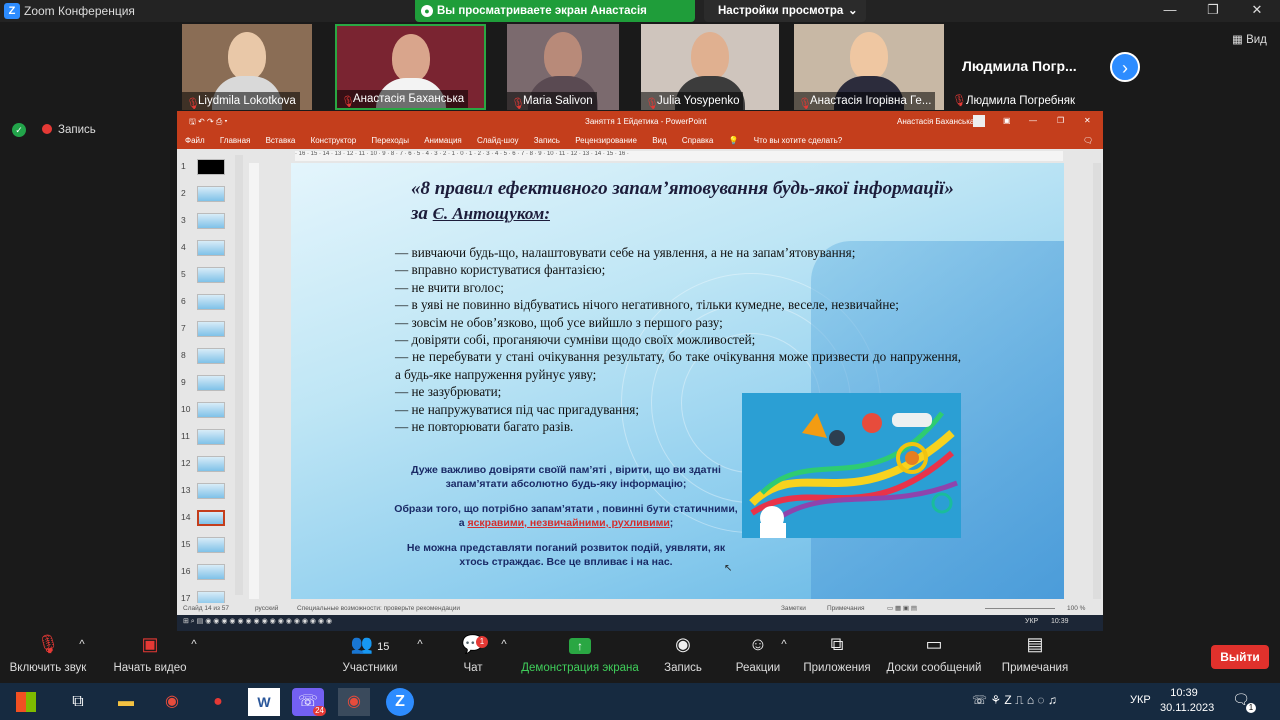 This screenshot has height=720, width=1280. Describe the element at coordinates (1020, 608) in the screenshot. I see `zoom-slider` at that location.